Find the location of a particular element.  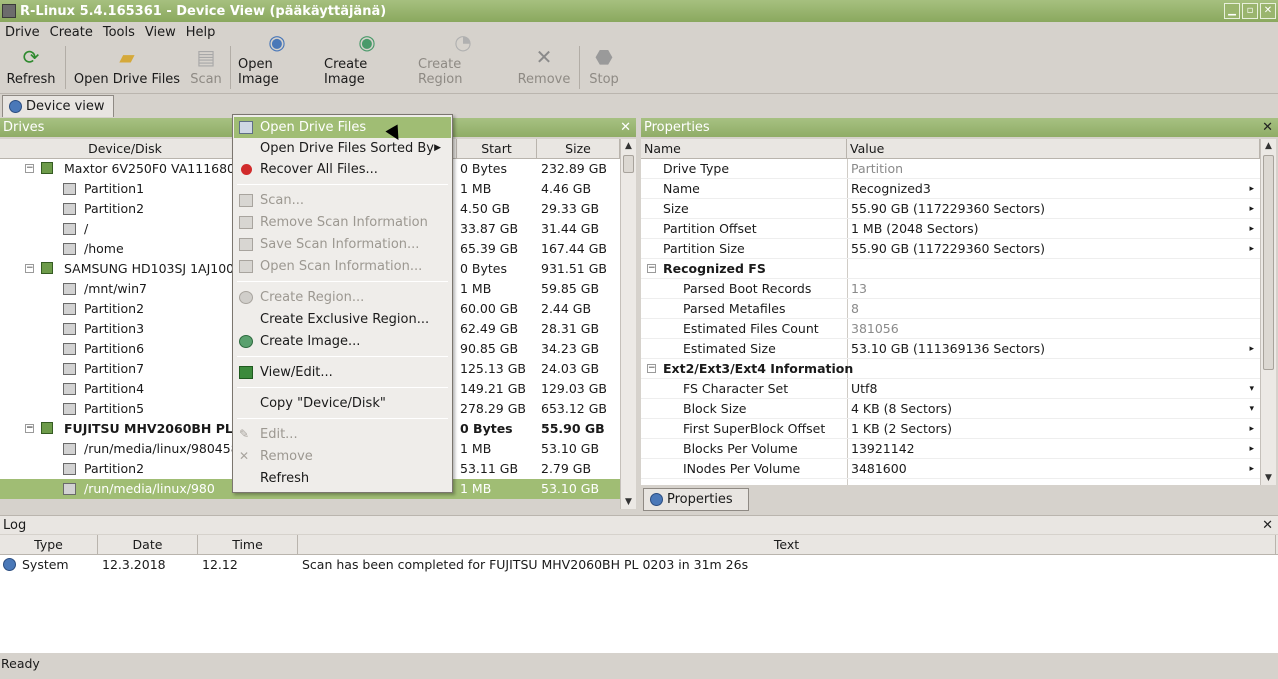

property-name: Partition Offset is located at coordinates (710, 228).